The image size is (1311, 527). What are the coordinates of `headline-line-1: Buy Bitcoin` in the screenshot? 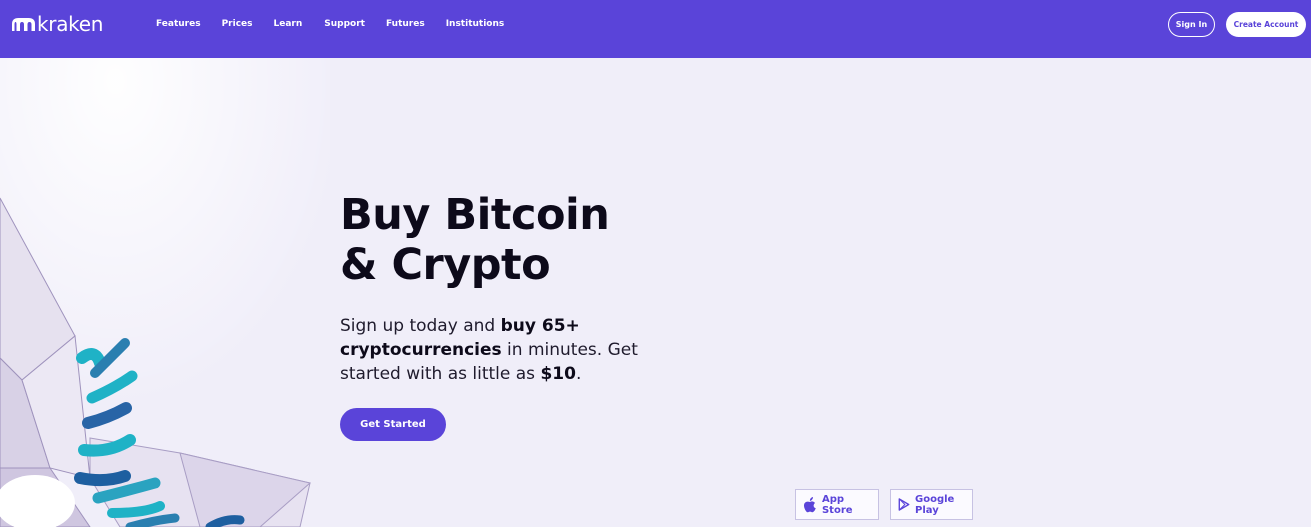 It's located at (475, 215).